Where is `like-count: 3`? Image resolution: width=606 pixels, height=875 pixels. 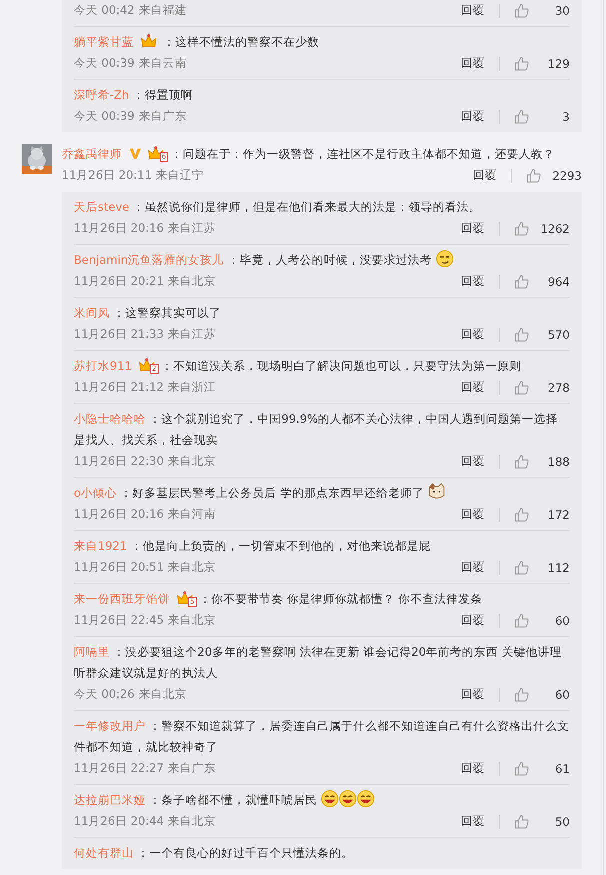 like-count: 3 is located at coordinates (566, 117).